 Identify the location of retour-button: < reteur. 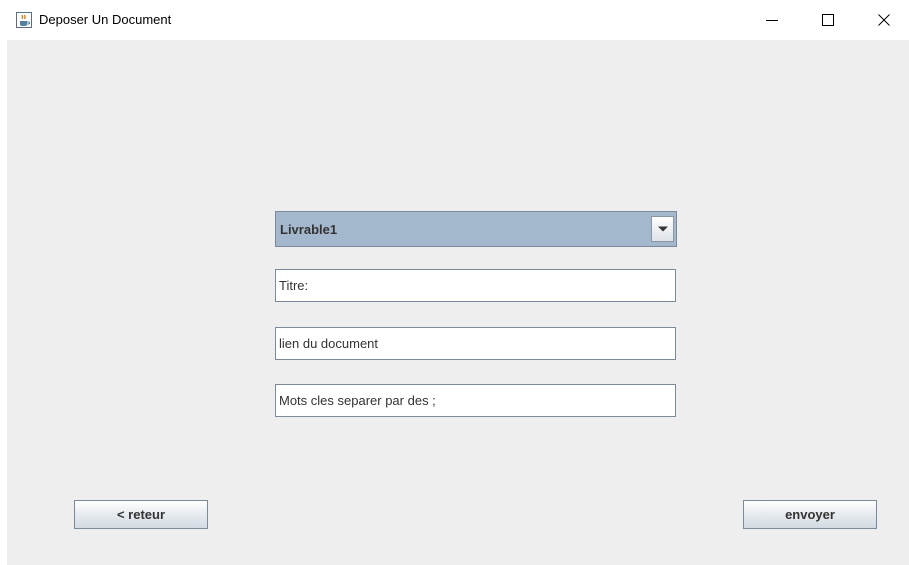
(141, 514).